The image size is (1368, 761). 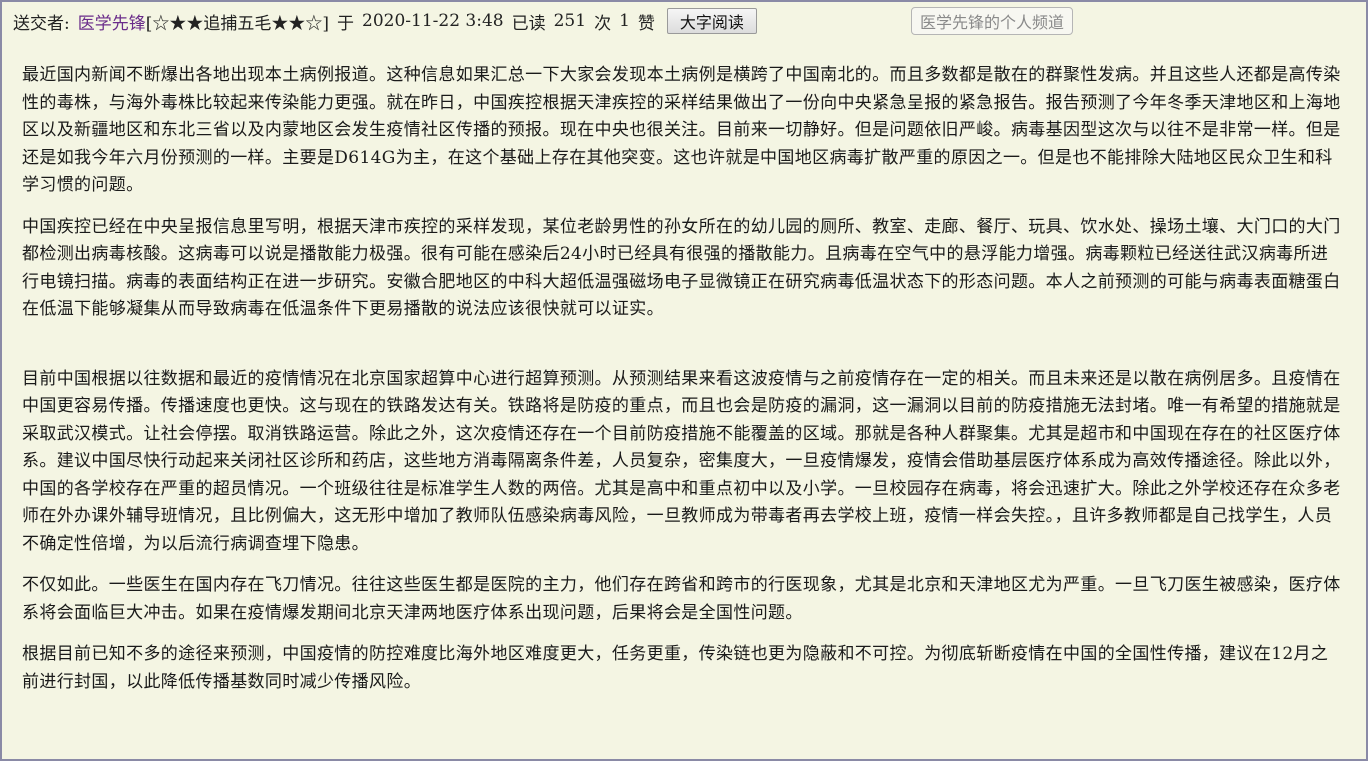 I want to click on read-count: 251, so click(x=570, y=21).